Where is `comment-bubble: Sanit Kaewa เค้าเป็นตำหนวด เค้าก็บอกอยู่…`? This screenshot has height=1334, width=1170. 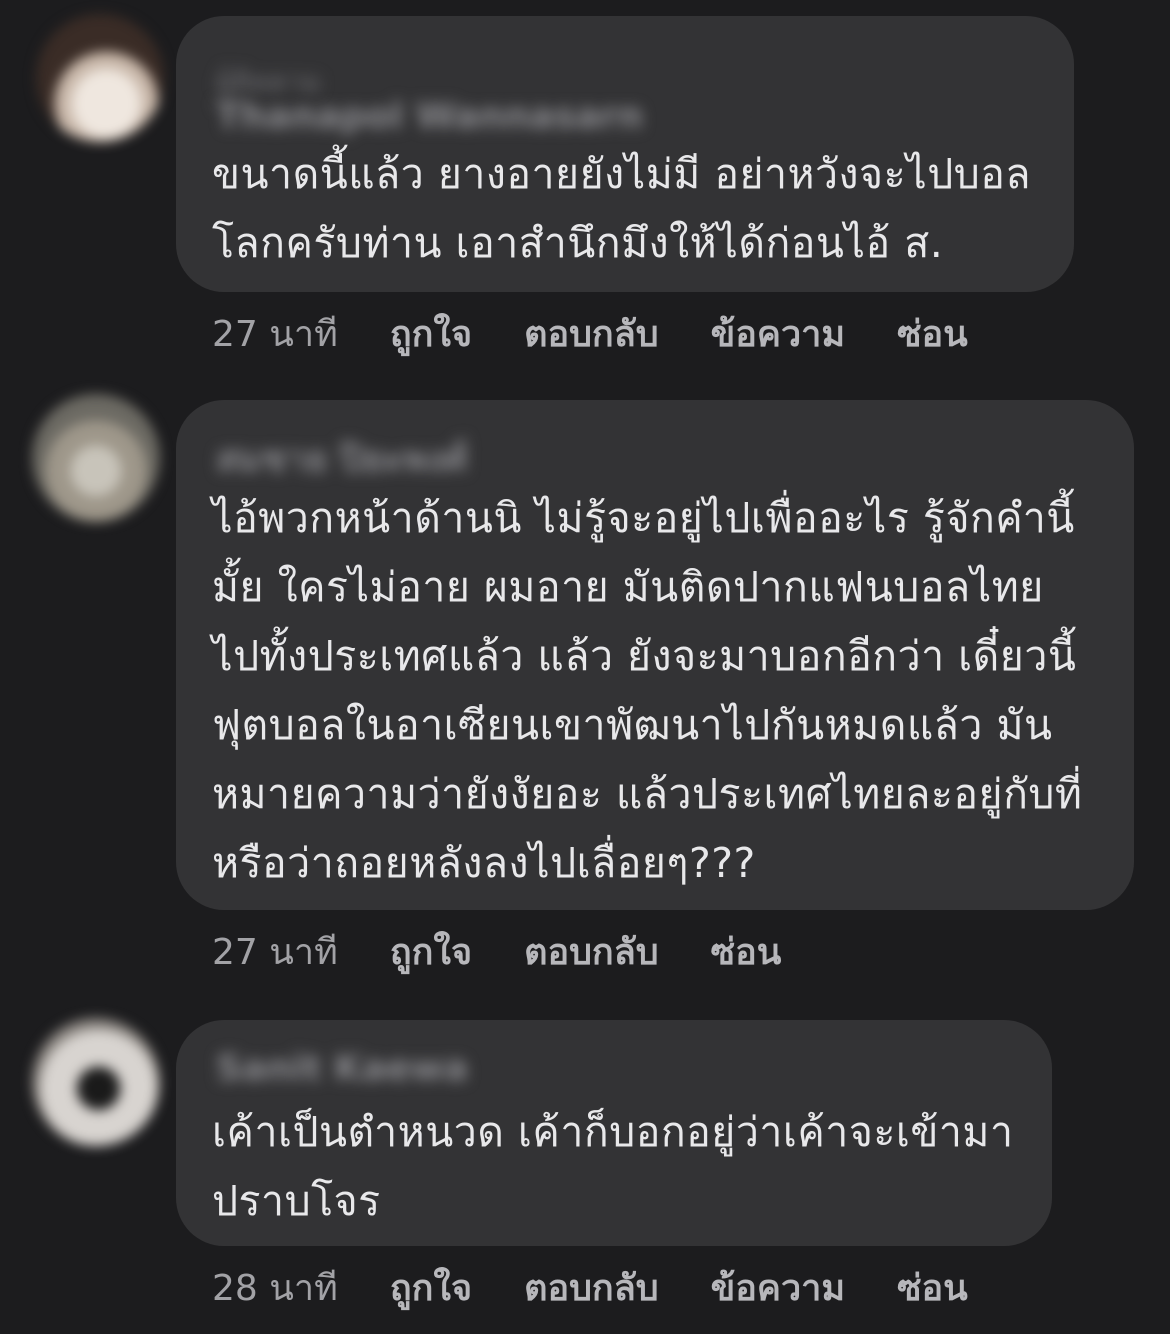
comment-bubble: Sanit Kaewa เค้าเป็นตำหนวด เค้าก็บอกอยู่… is located at coordinates (614, 1133).